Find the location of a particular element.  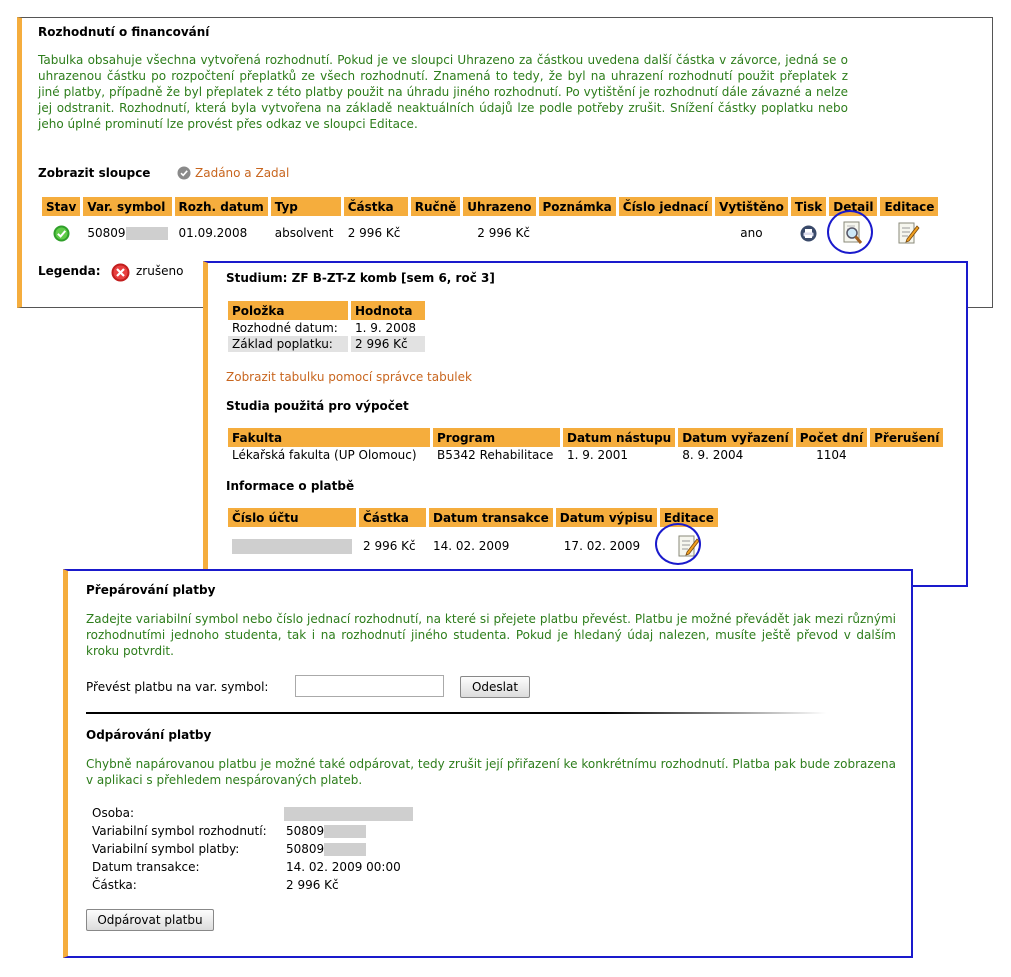

col-header: Stav is located at coordinates (61, 206).